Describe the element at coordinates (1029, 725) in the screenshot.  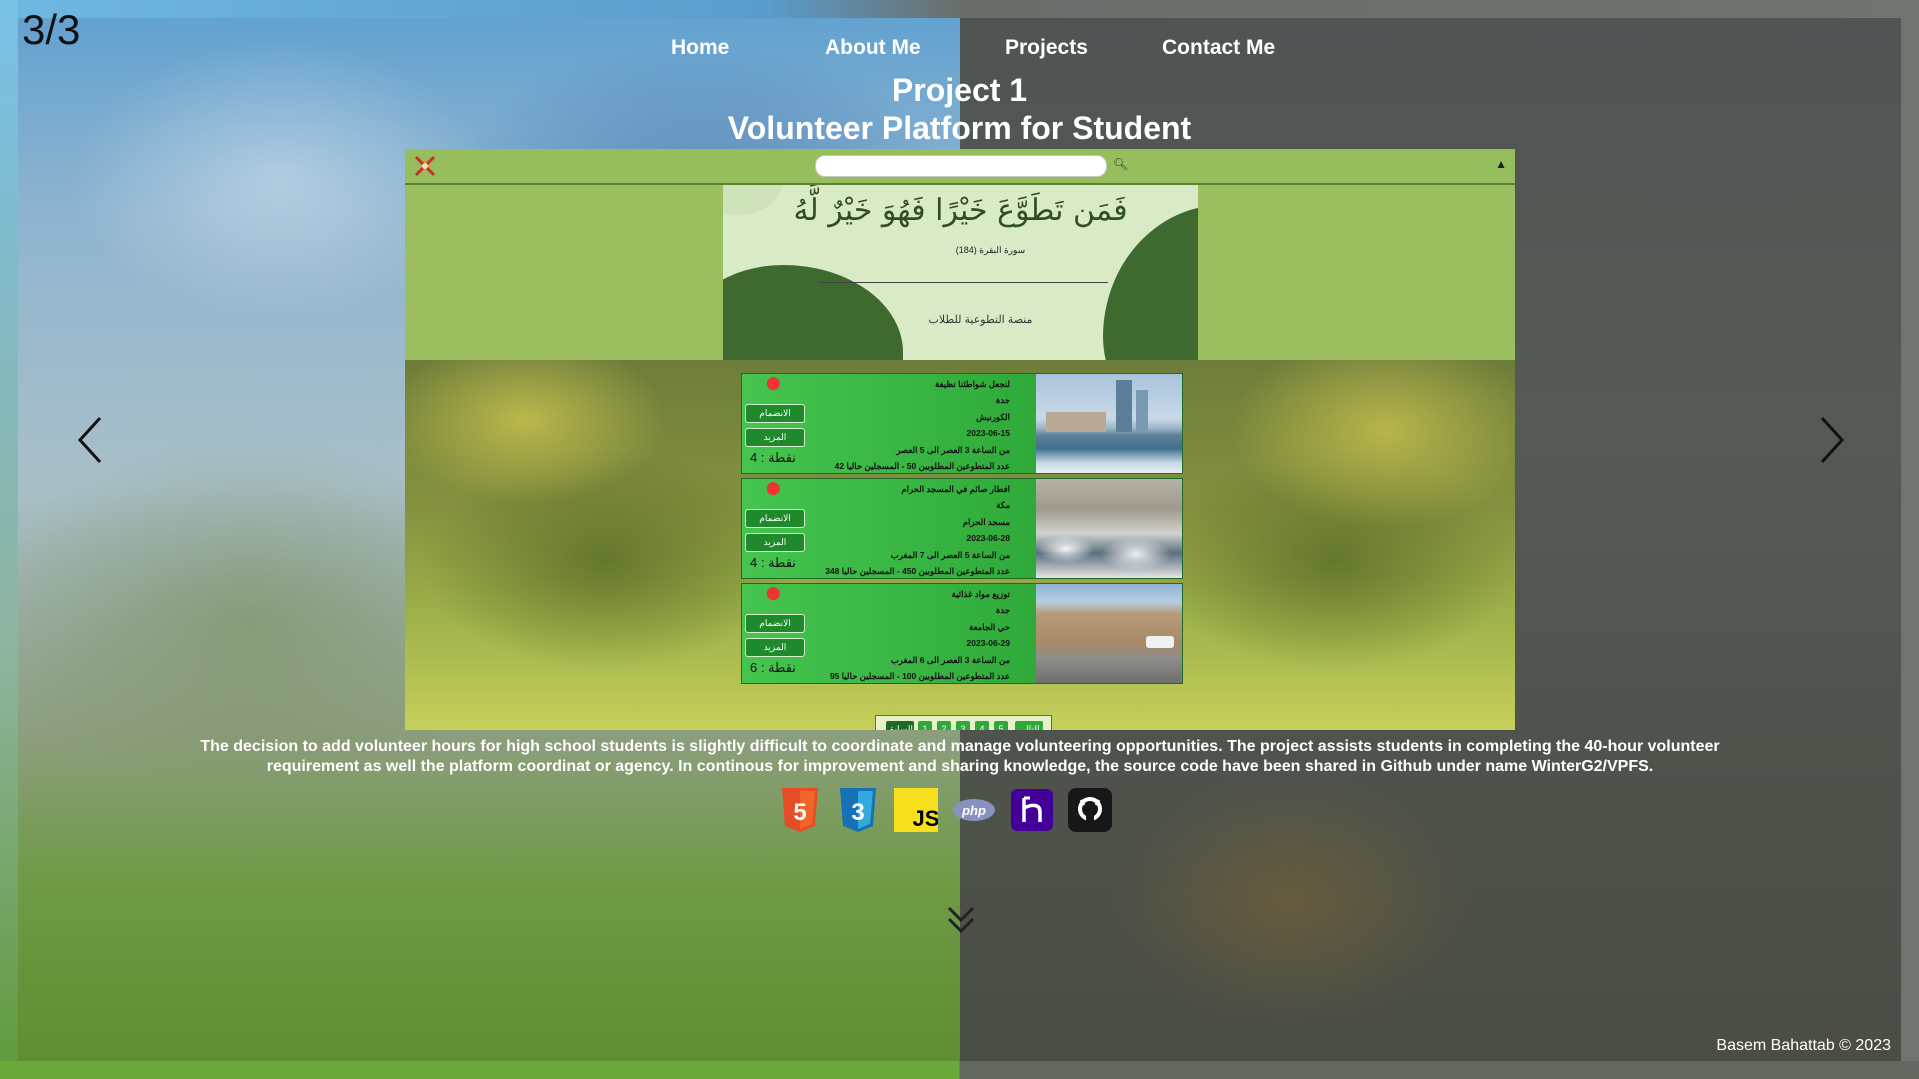
I see `pagination-next: التالي` at that location.